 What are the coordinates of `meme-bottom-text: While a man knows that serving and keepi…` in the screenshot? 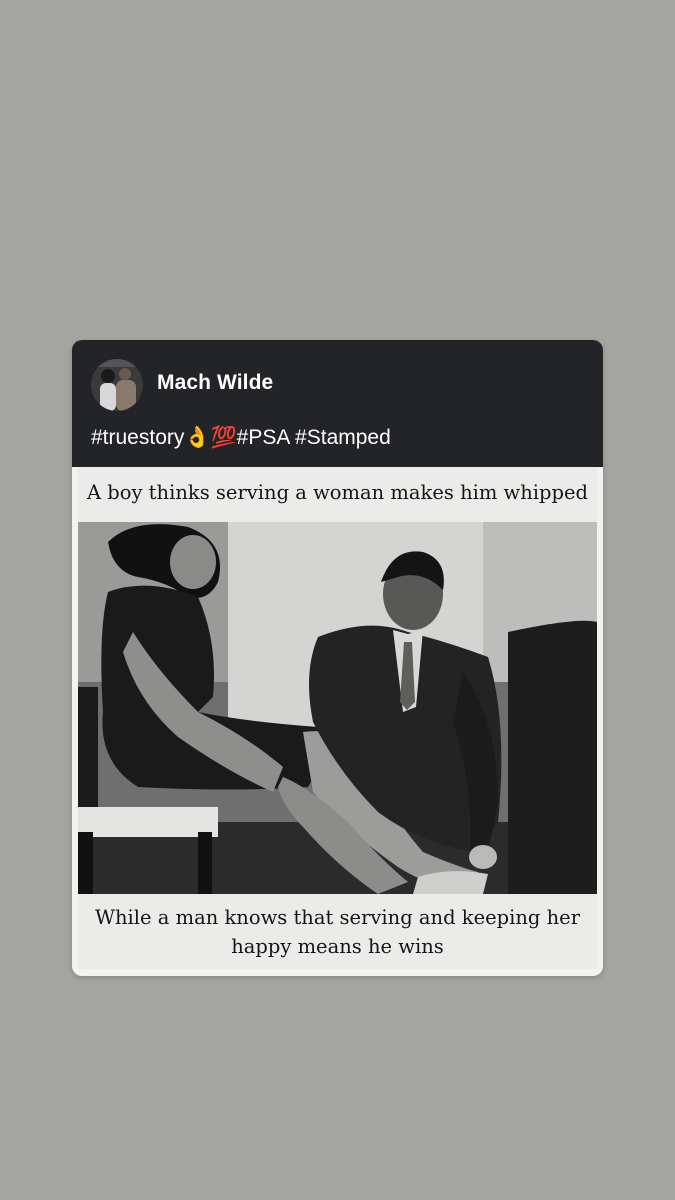 It's located at (337, 932).